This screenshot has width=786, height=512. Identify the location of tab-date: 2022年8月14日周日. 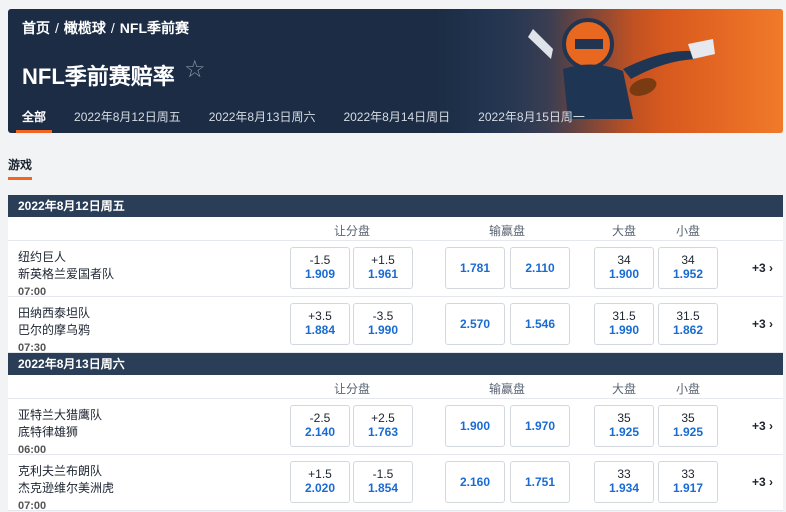
(396, 118).